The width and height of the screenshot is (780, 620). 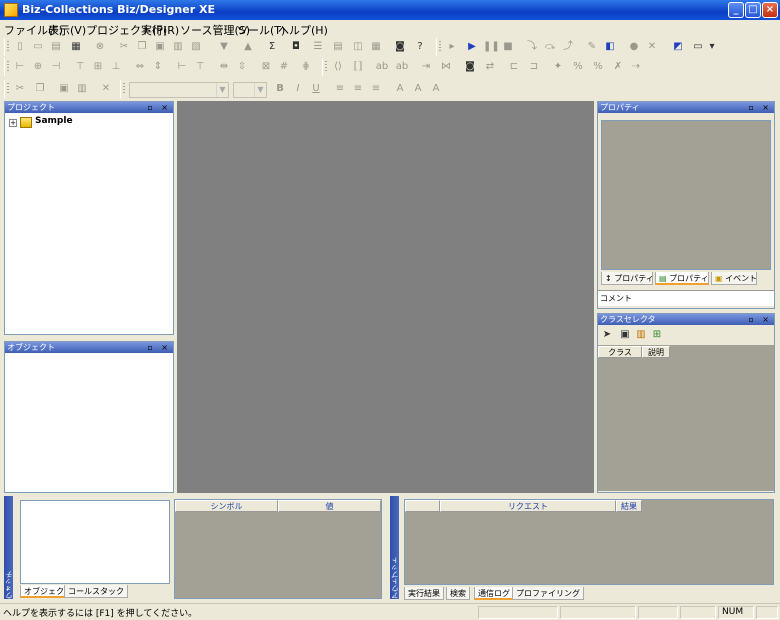 I want to click on column-header-class: クラス, so click(x=620, y=352).